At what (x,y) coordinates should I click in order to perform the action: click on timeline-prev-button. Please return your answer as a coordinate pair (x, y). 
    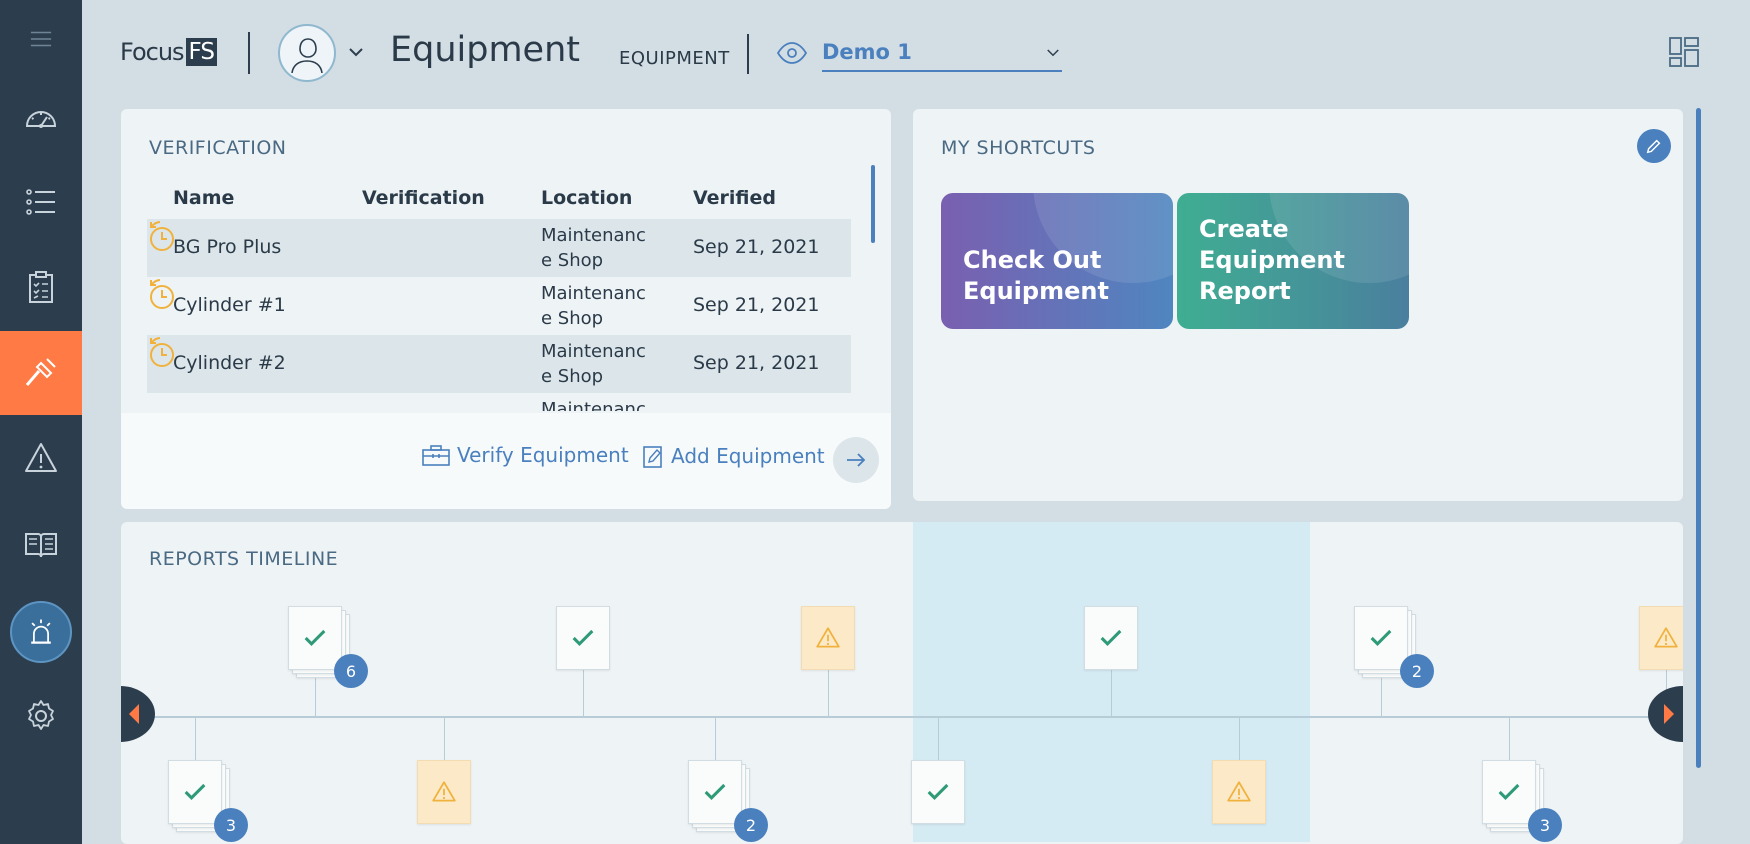
    Looking at the image, I should click on (138, 714).